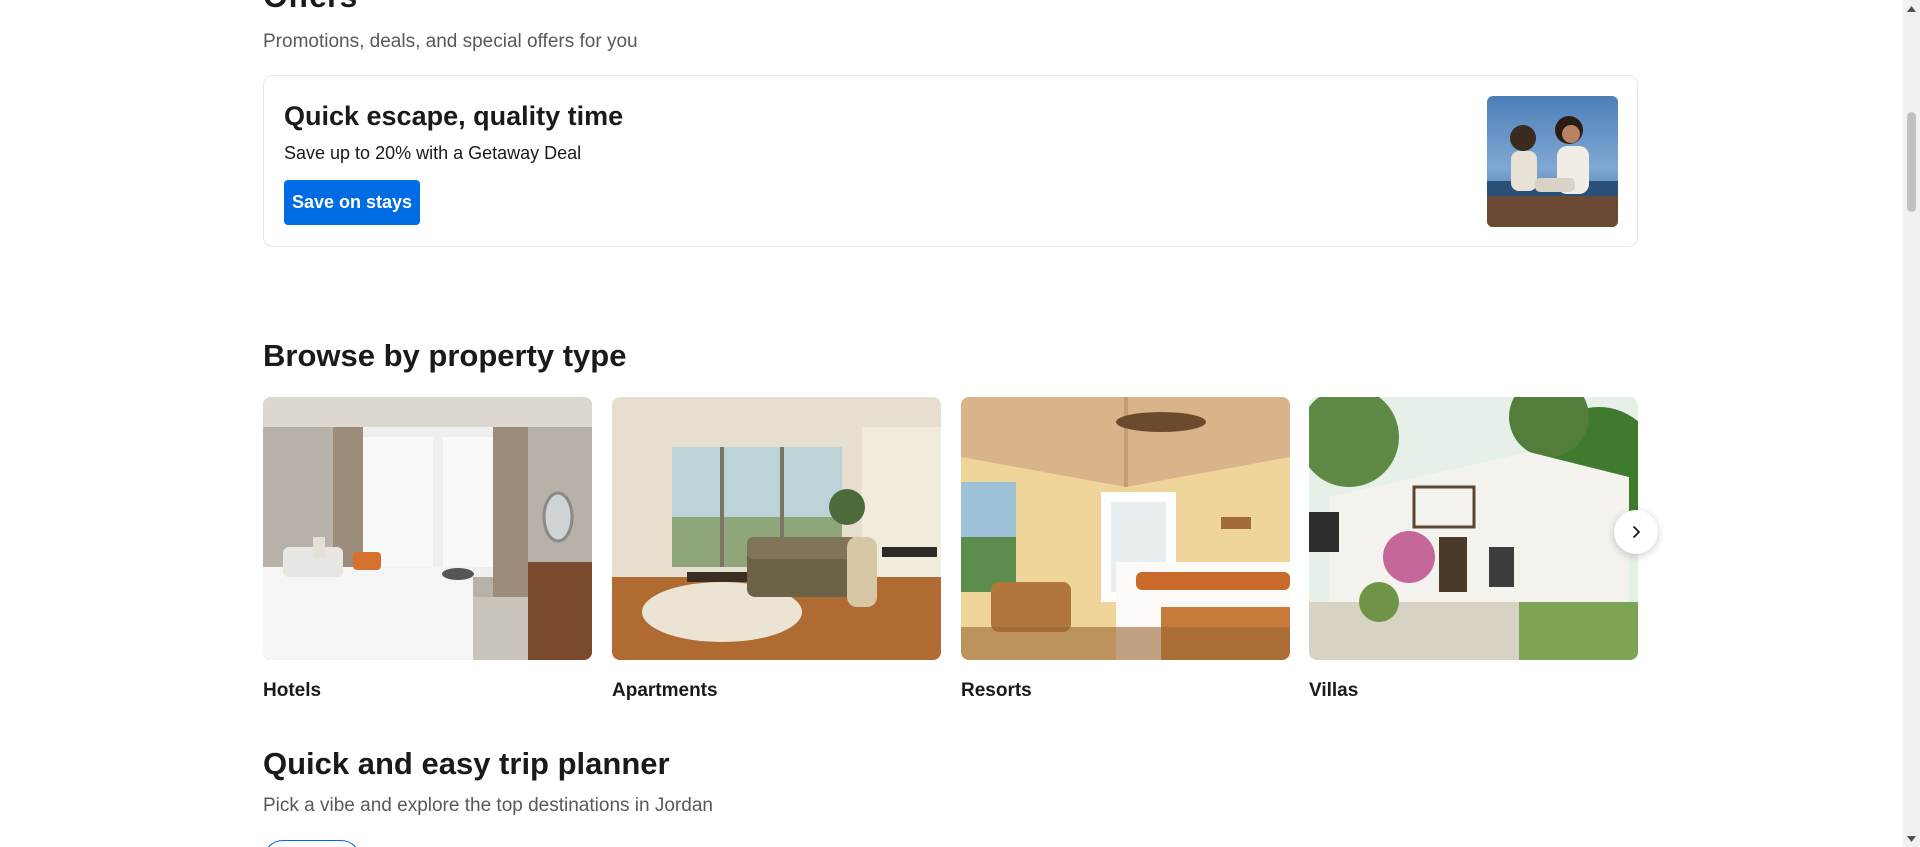  Describe the element at coordinates (445, 355) in the screenshot. I see `browse-section-title: Browse by property type` at that location.